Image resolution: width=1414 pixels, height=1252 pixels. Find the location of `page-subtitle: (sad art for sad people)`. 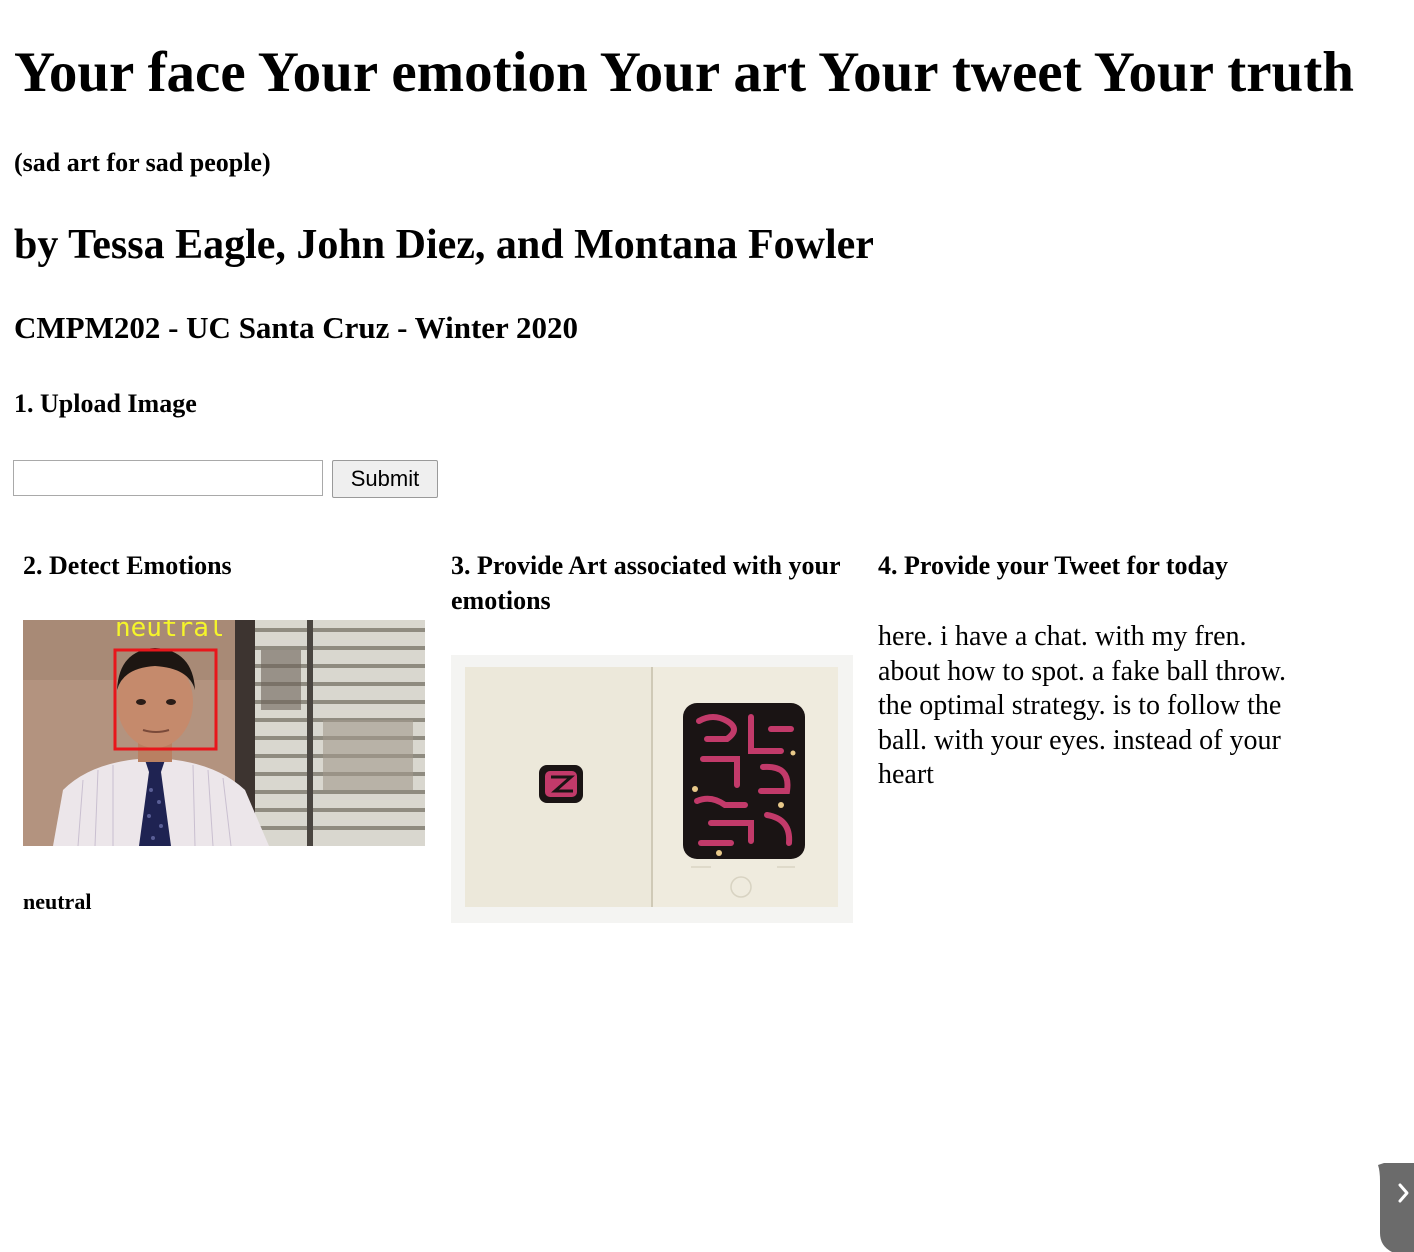

page-subtitle: (sad art for sad people) is located at coordinates (142, 162).